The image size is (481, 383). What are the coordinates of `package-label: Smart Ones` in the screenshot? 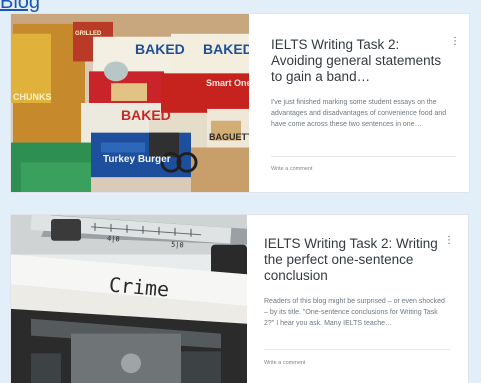 It's located at (227, 83).